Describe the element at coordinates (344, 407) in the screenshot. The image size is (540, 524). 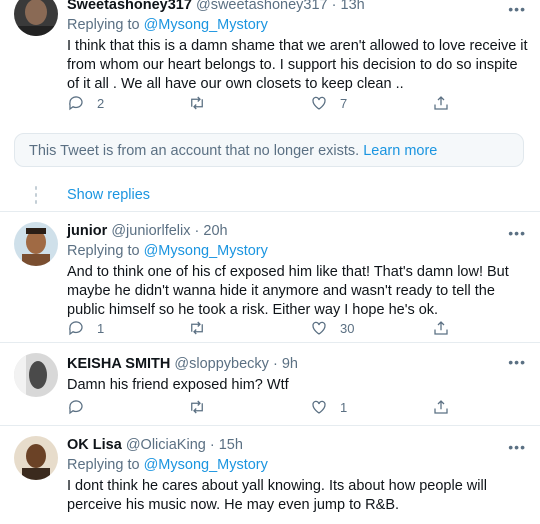
I see `like-count: 1` at that location.